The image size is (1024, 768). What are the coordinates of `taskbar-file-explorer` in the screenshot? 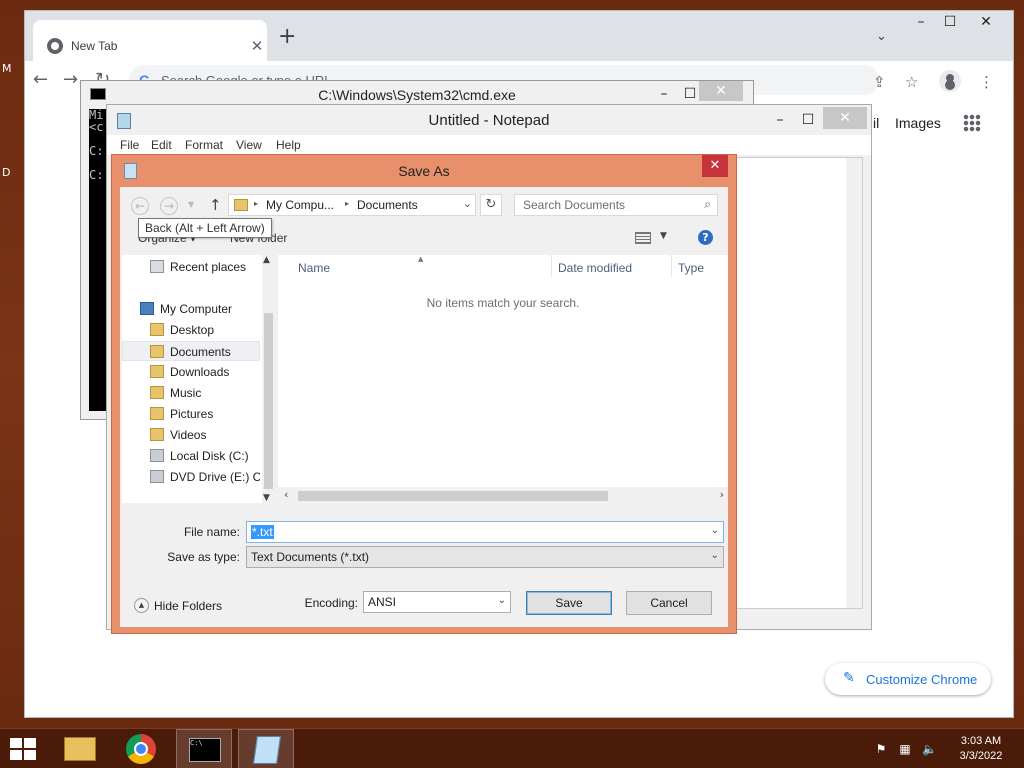 It's located at (80, 748).